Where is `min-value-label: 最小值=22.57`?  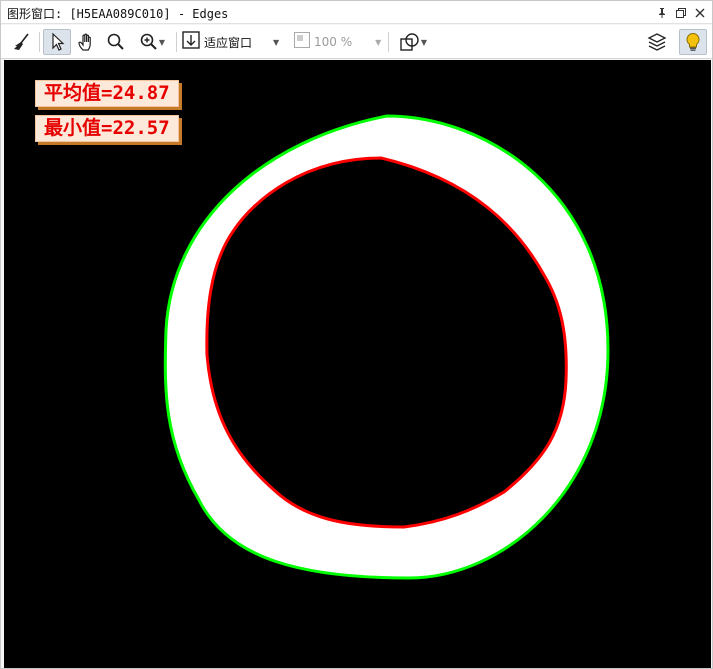
min-value-label: 最小值=22.57 is located at coordinates (107, 128).